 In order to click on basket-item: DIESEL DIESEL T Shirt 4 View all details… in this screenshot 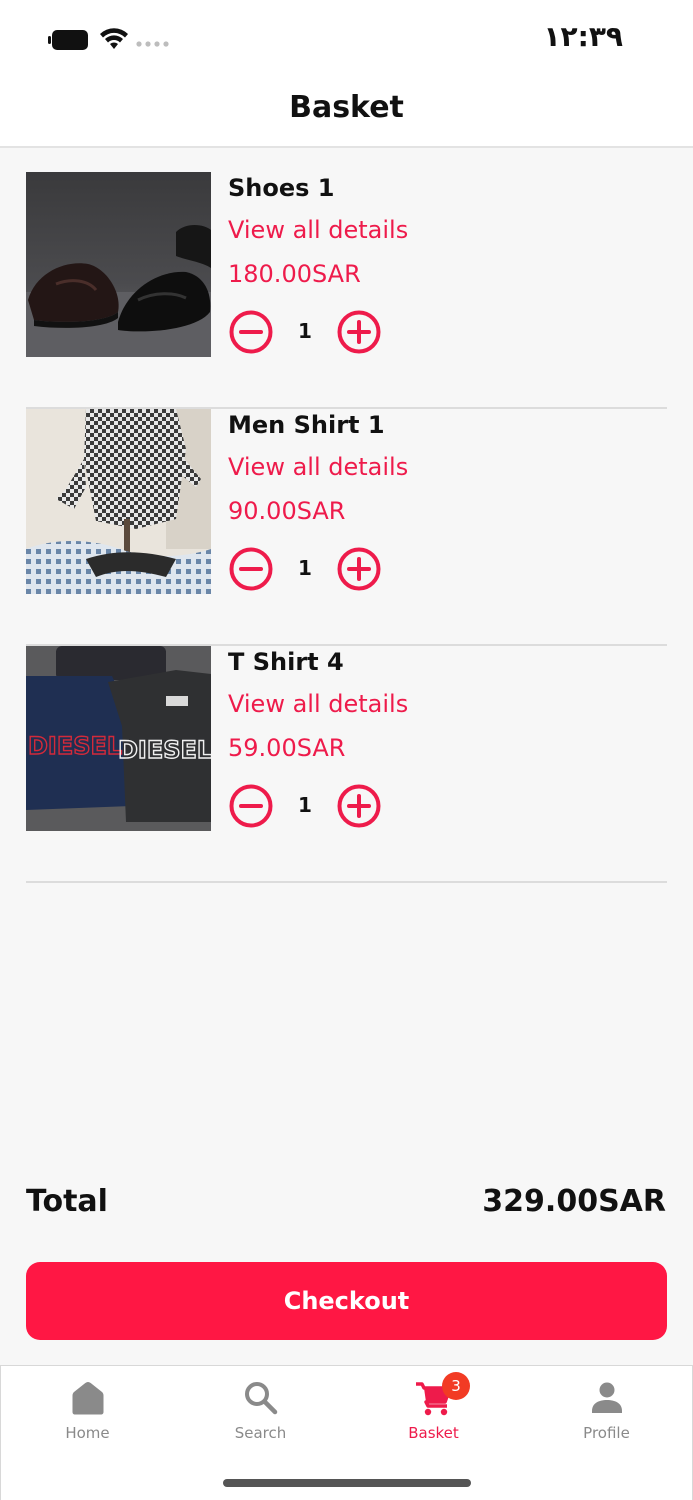, I will do `click(346, 764)`.